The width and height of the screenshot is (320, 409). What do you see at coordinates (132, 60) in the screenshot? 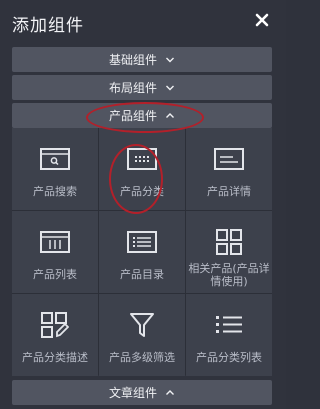
I see `section-basic-label: 基础组件` at bounding box center [132, 60].